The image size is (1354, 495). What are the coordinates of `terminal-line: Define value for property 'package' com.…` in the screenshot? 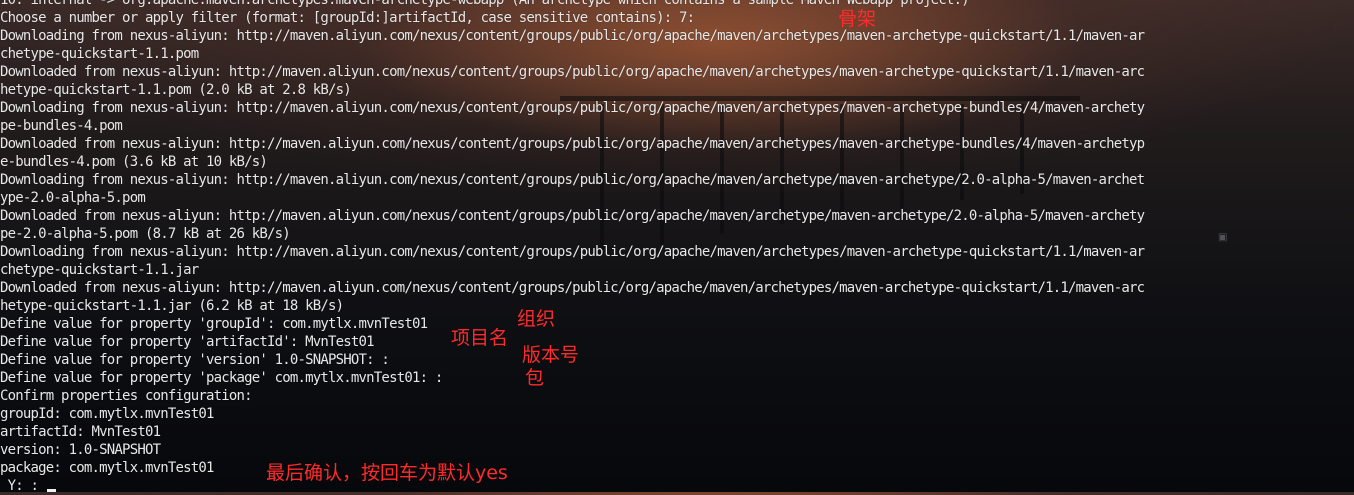 It's located at (221, 378).